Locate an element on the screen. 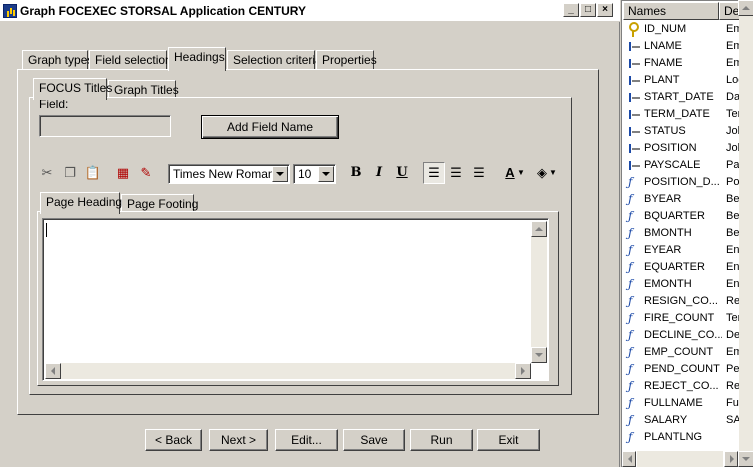 The image size is (753, 467). align-center-icon: ☰ is located at coordinates (456, 173).